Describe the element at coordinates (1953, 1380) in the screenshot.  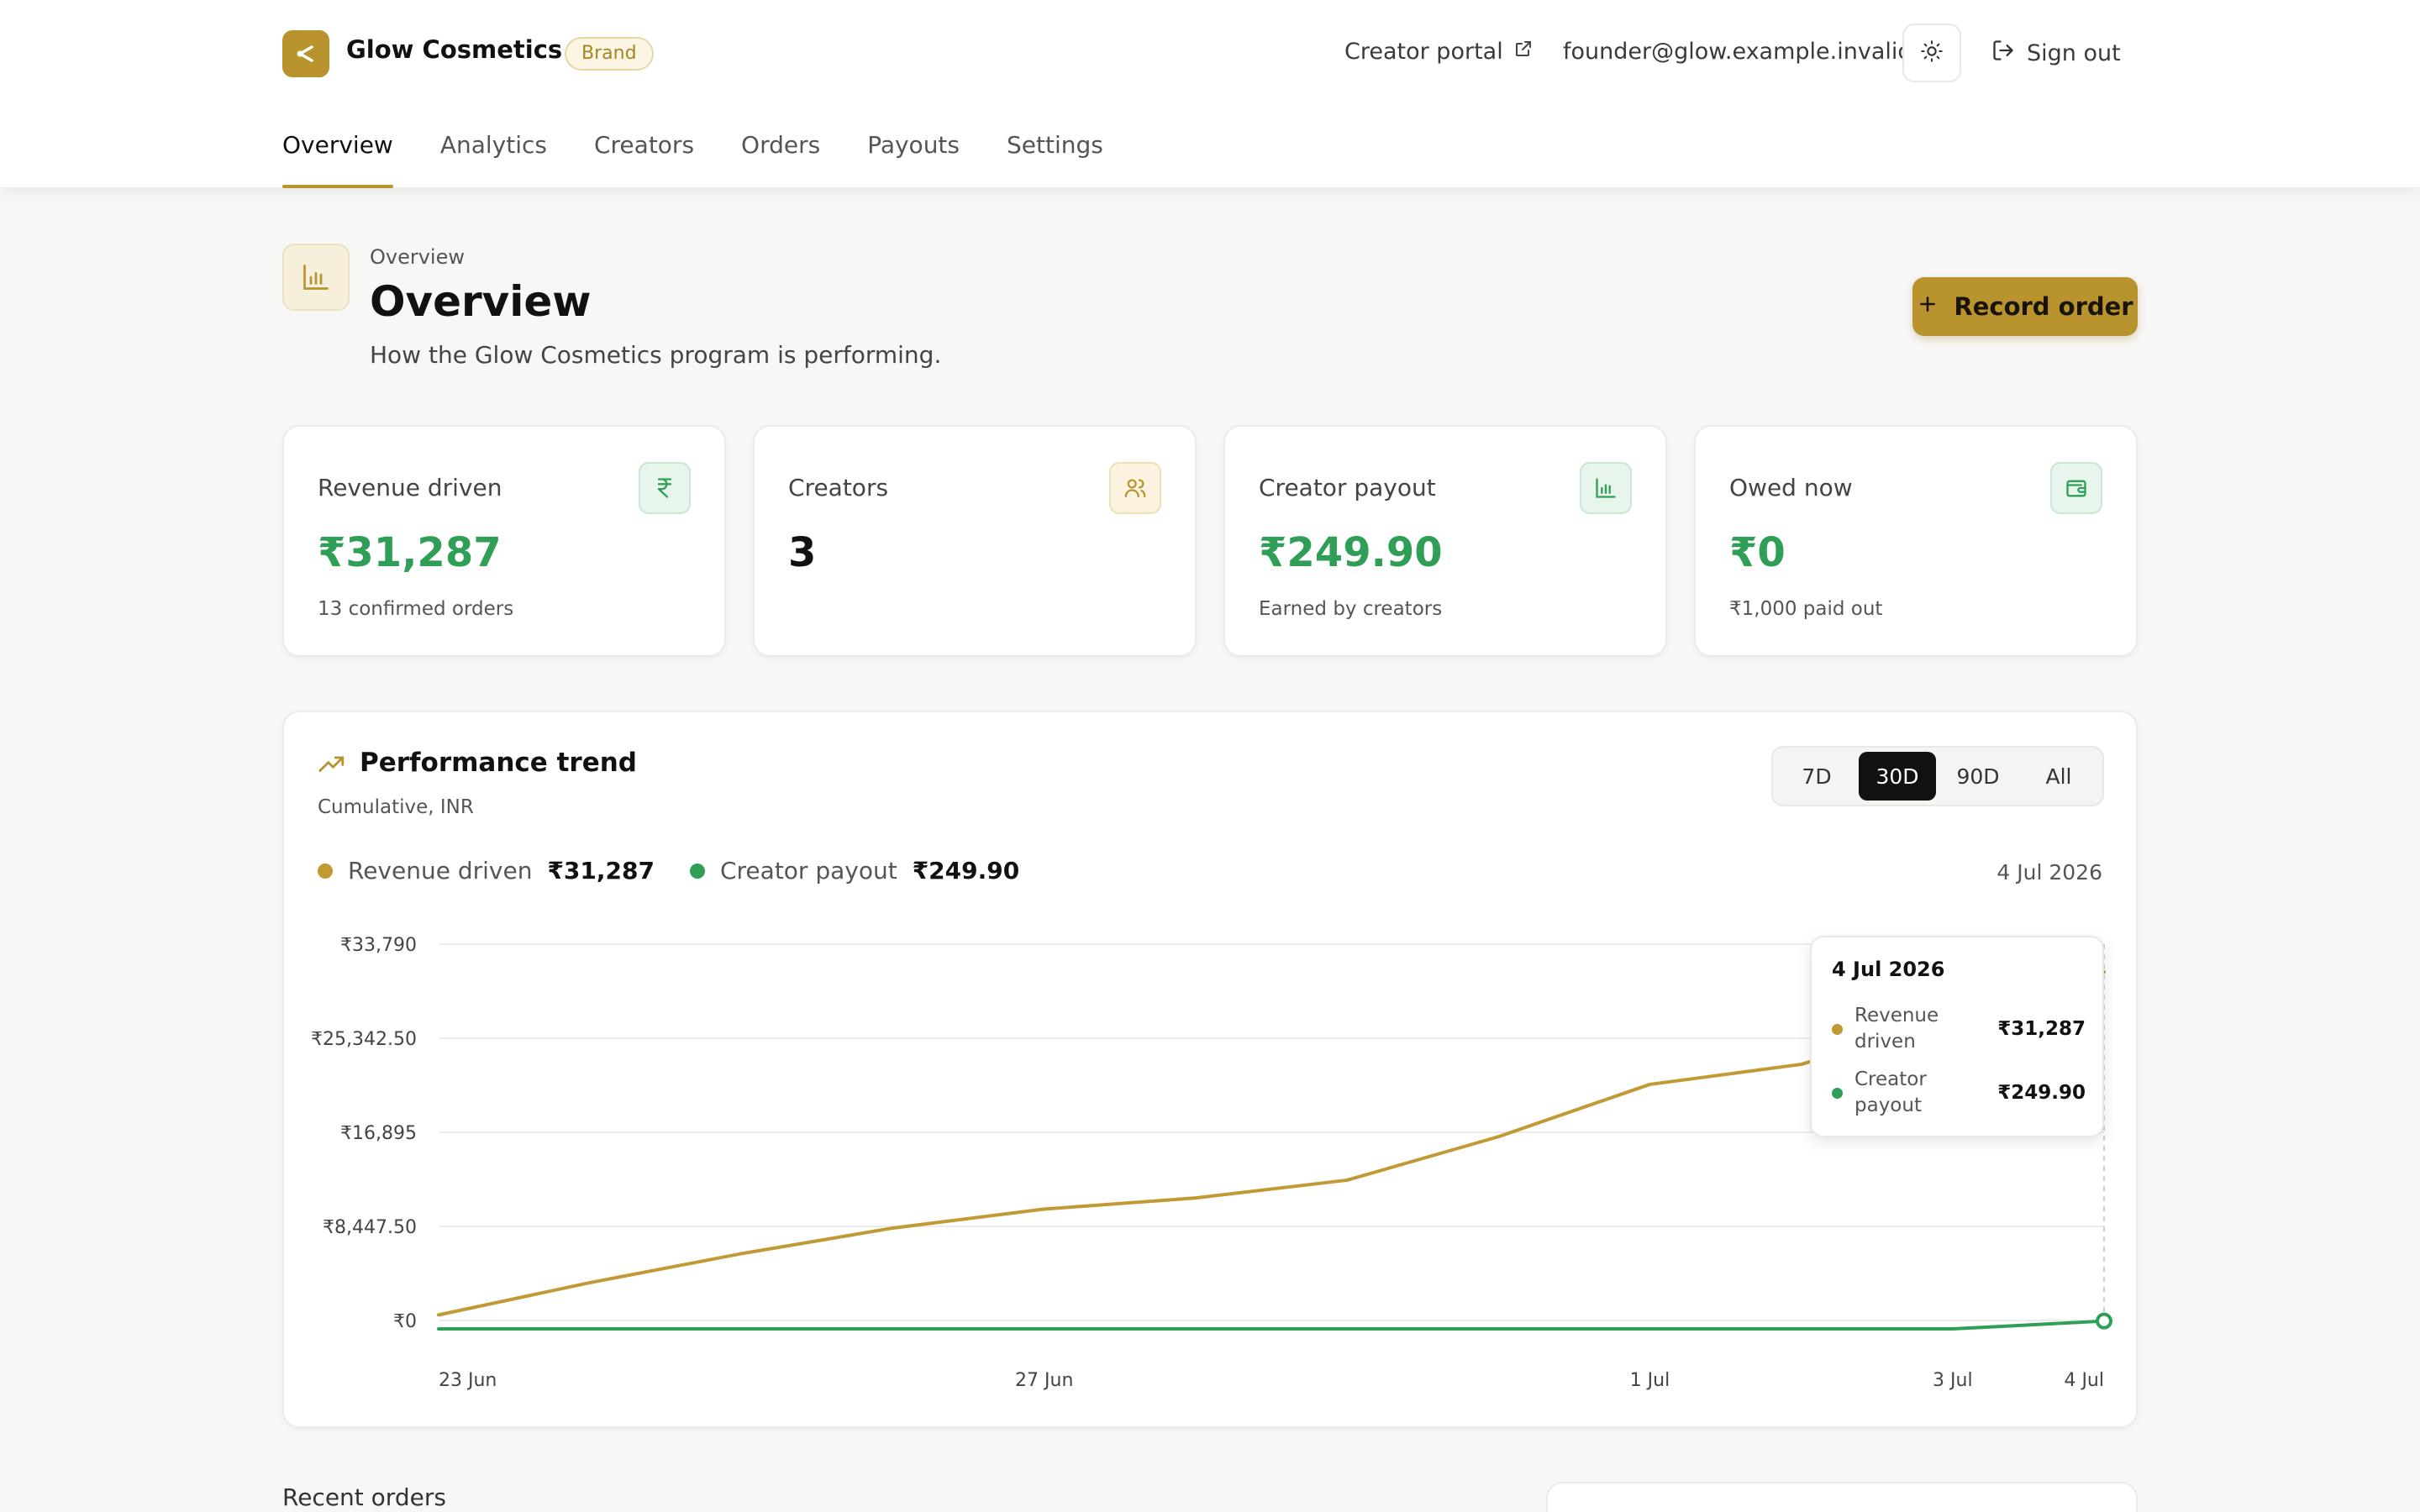
I see `x-tick-label: 3 Jul` at that location.